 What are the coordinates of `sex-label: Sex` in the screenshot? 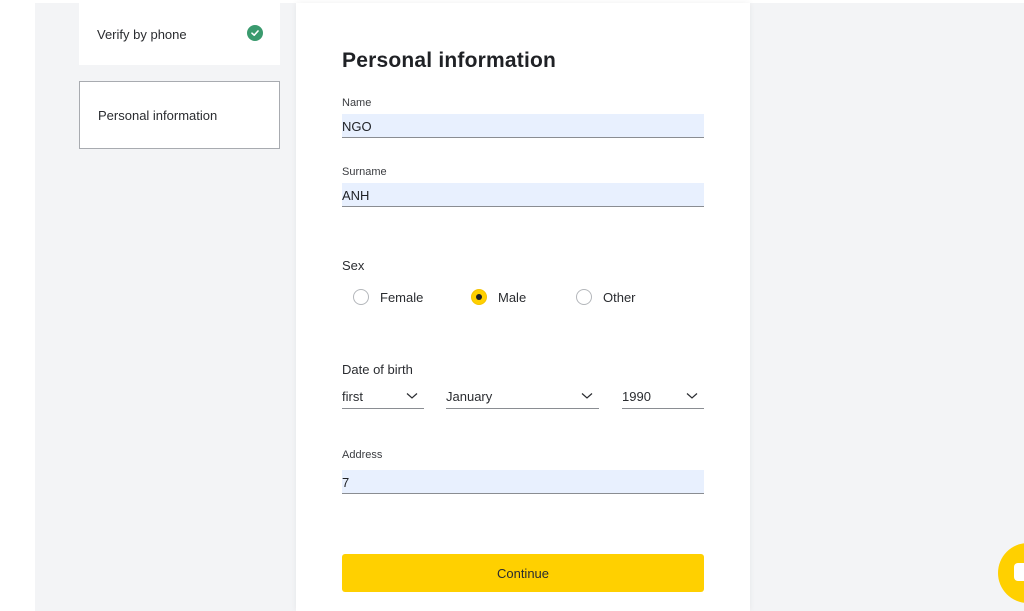 It's located at (353, 265).